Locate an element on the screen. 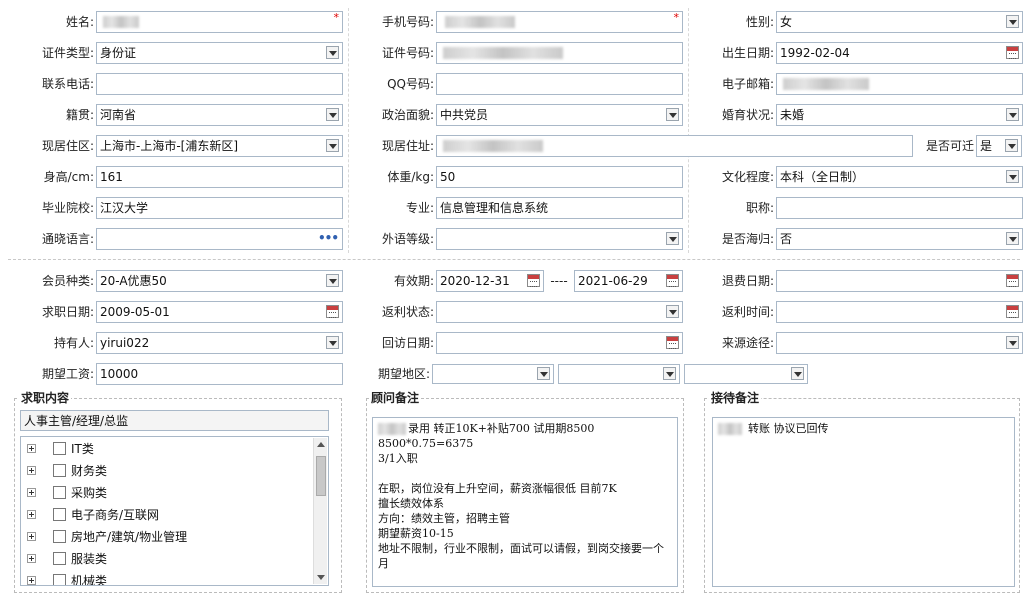 Image resolution: width=1024 pixels, height=596 pixels. contact-phone-input is located at coordinates (219, 84).